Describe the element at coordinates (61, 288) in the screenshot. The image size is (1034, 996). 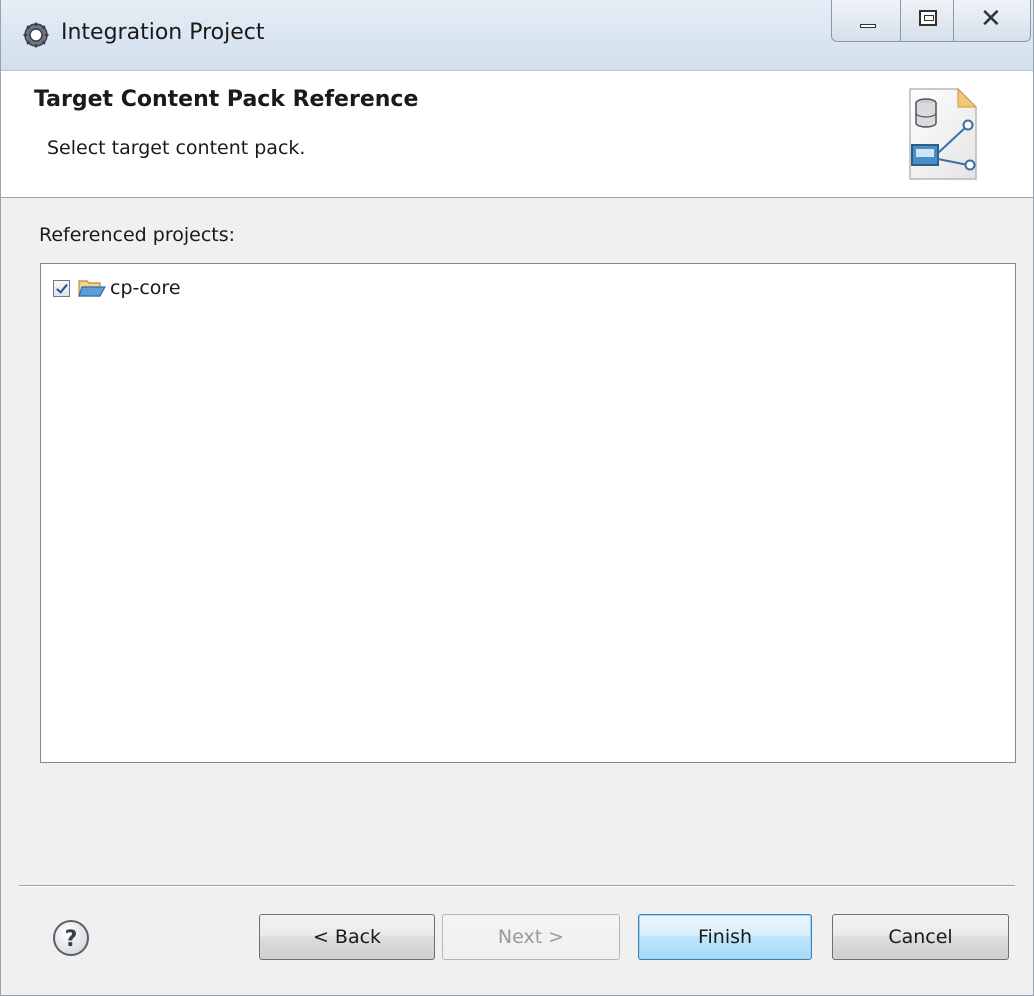
I see `project-checkbox` at that location.